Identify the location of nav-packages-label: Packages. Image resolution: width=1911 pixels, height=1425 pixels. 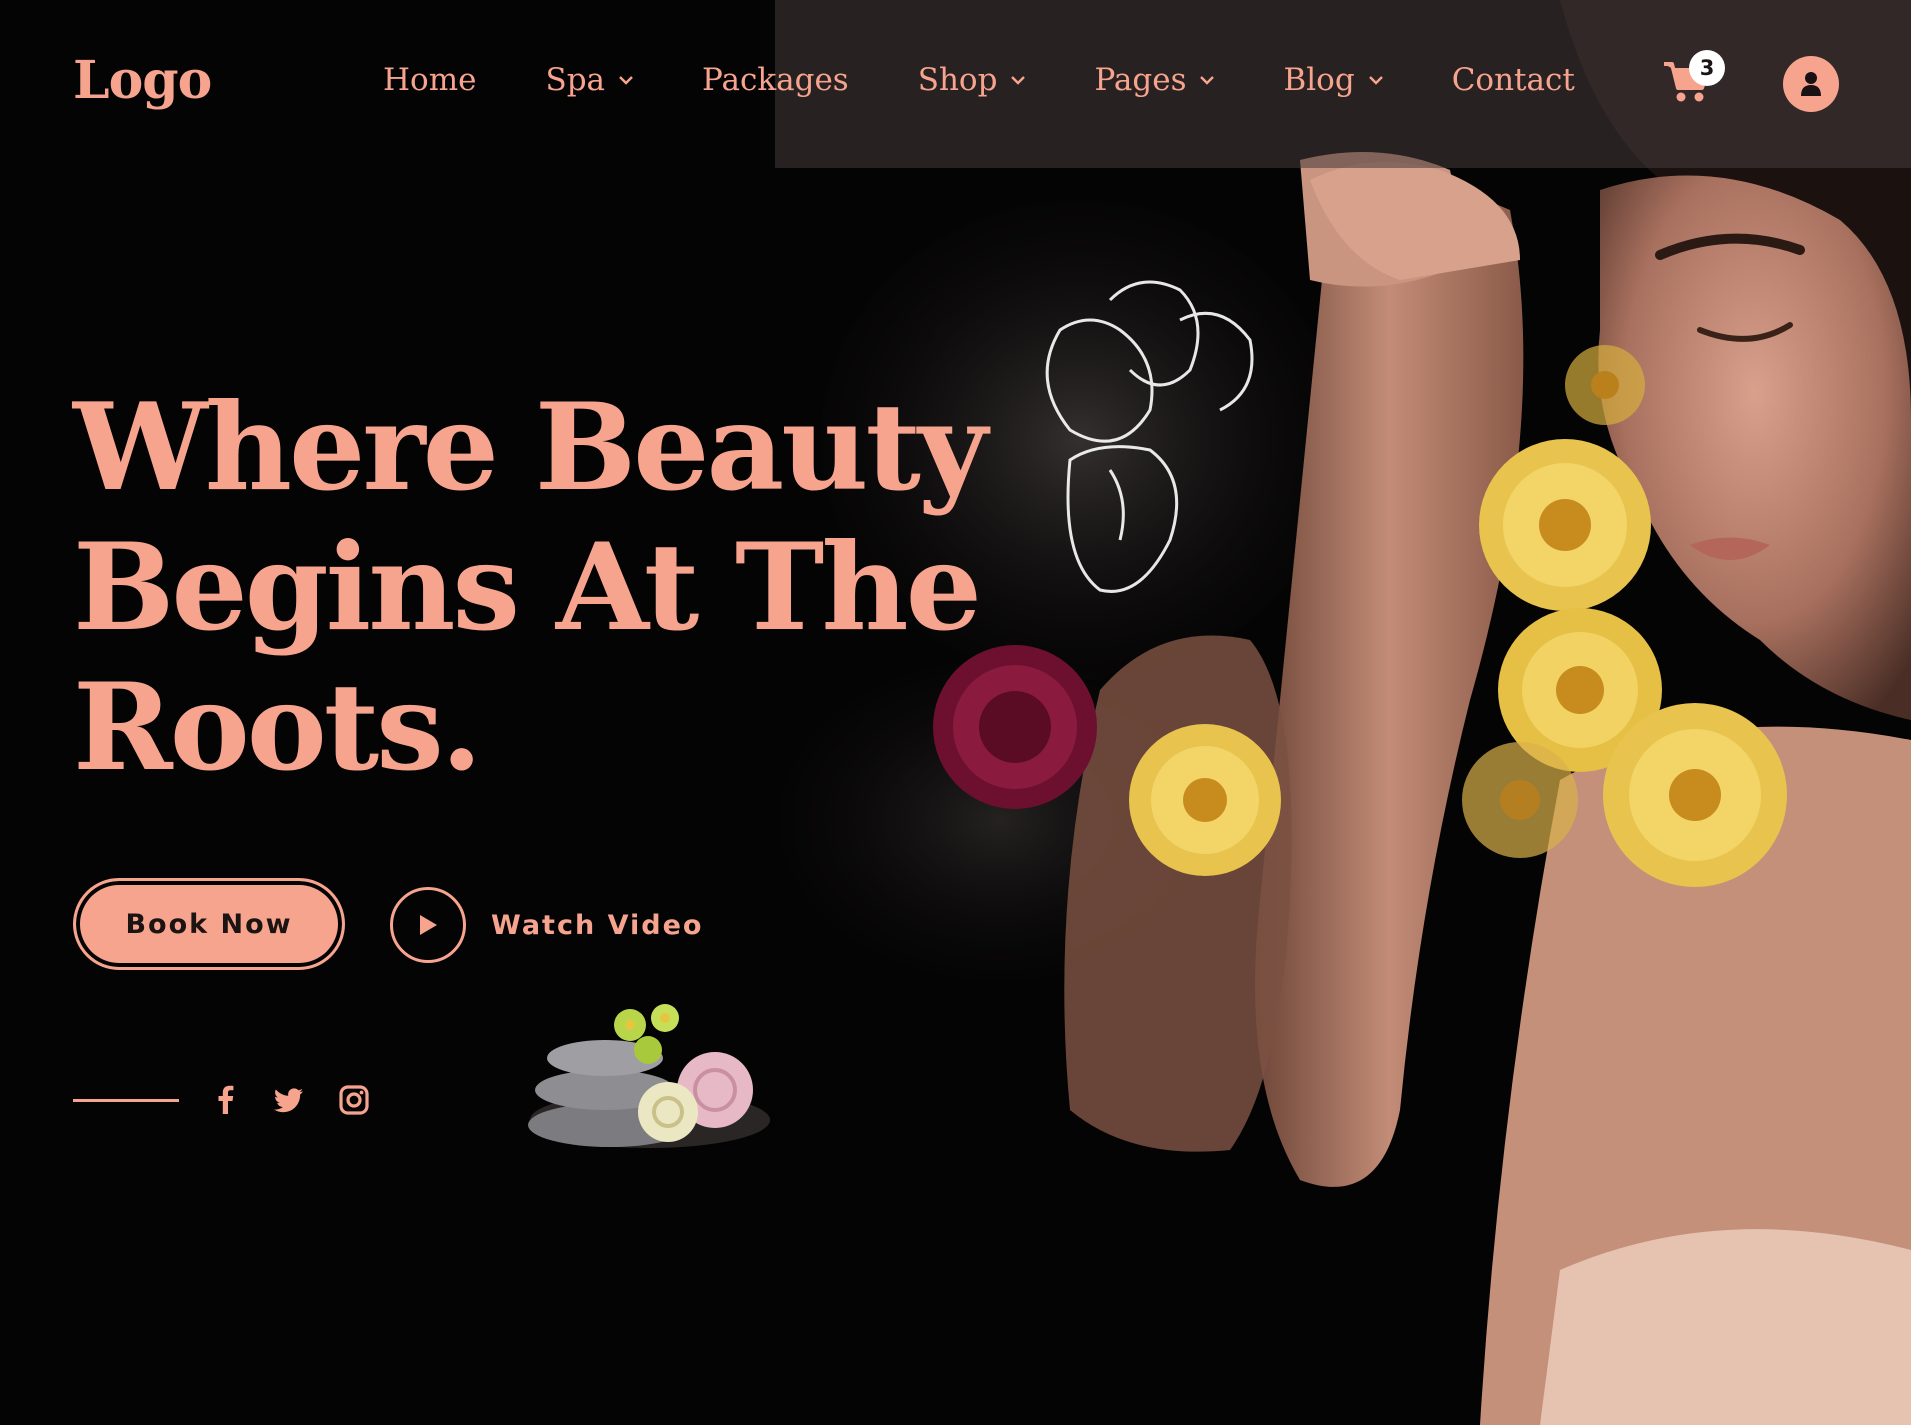
(775, 80).